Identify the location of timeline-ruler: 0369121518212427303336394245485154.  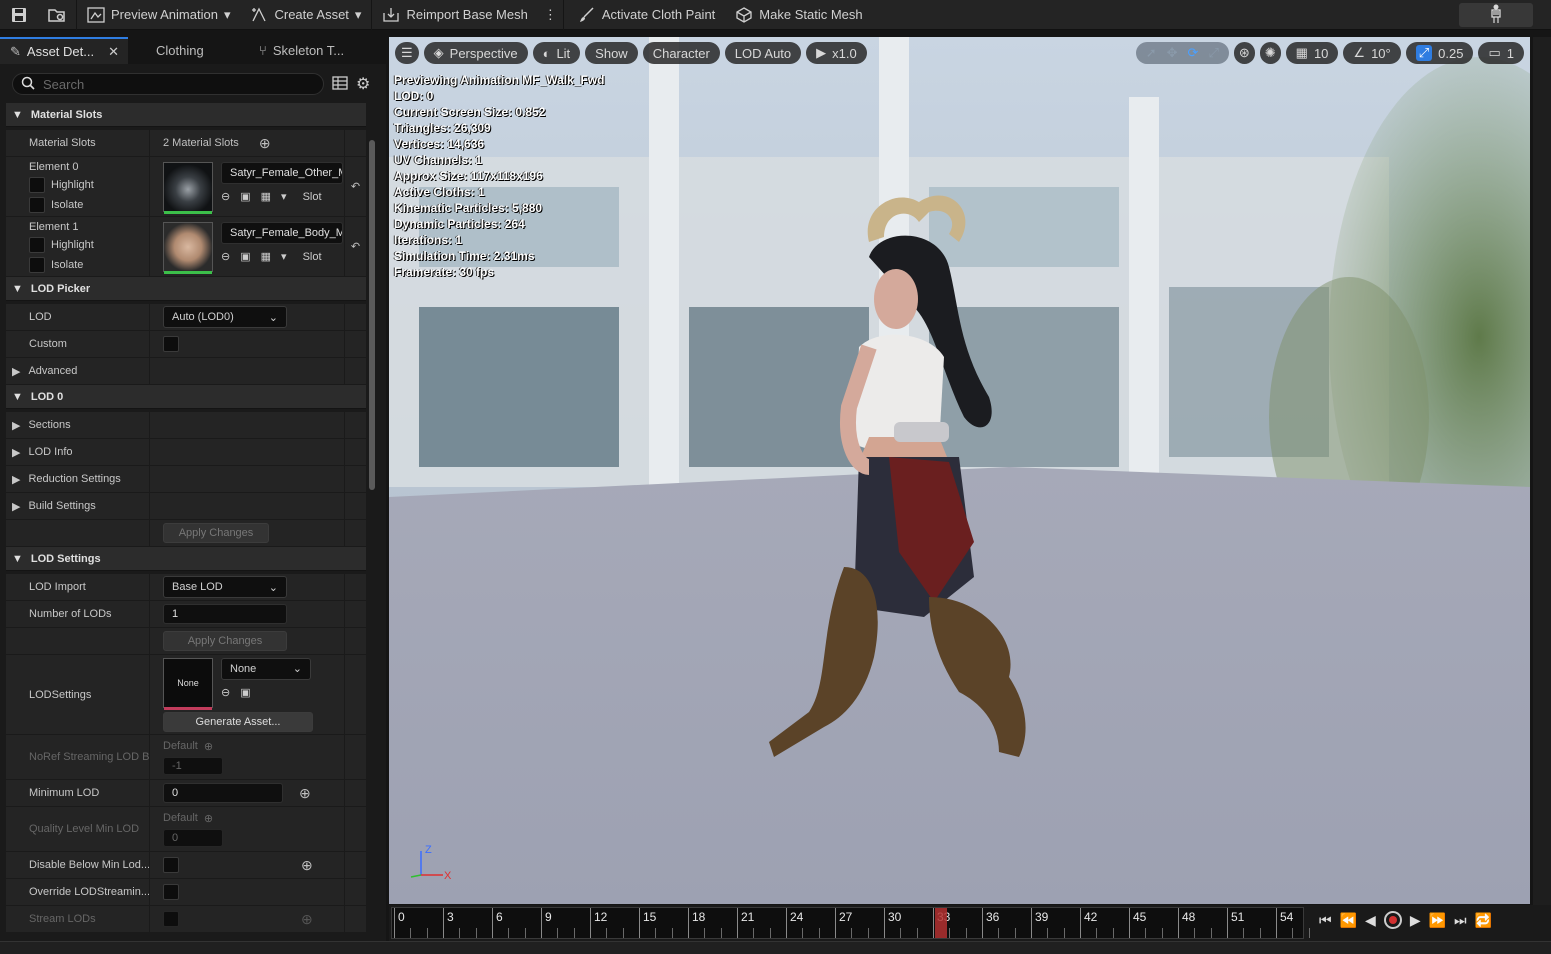
(850, 923).